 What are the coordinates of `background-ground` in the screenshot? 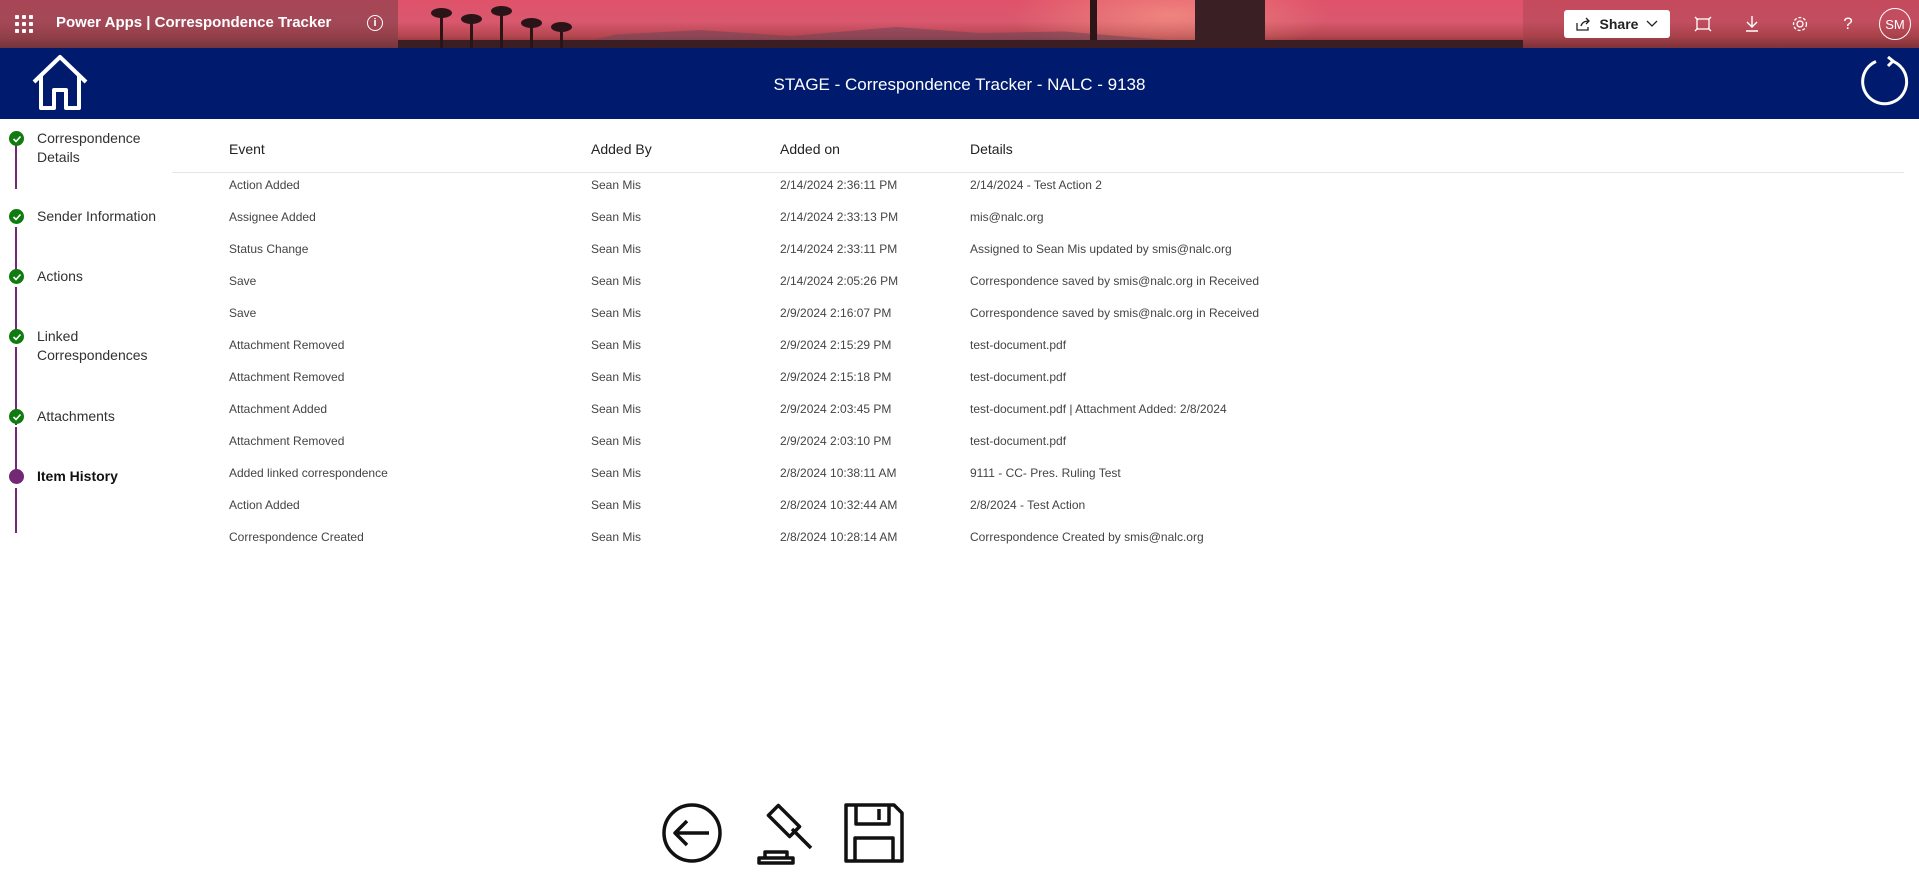 It's located at (960, 44).